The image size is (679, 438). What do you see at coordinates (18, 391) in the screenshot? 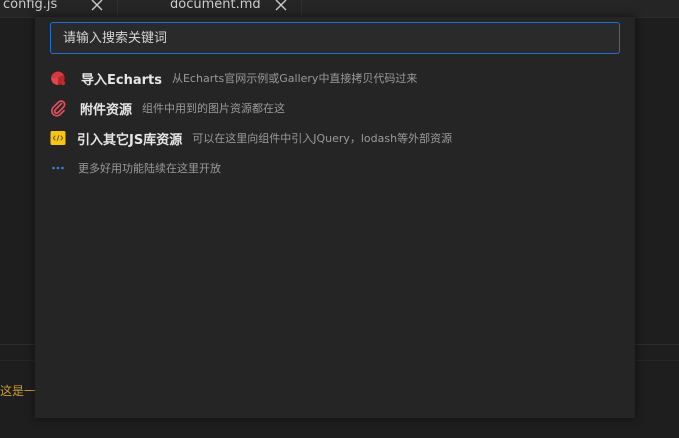
I see `editor-line-text: 这是一` at bounding box center [18, 391].